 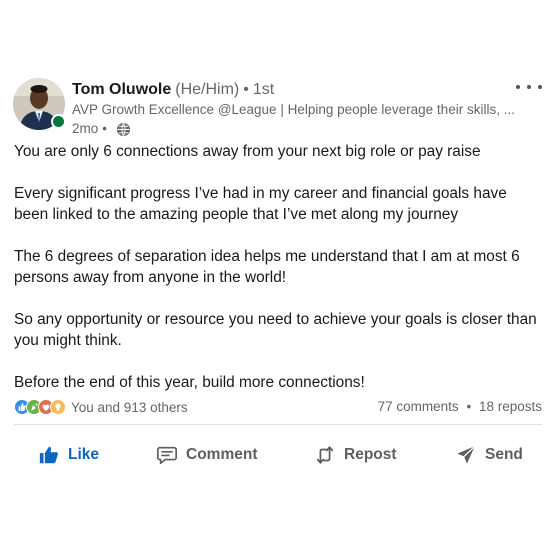 I want to click on comment-button: Comment, so click(x=206, y=455).